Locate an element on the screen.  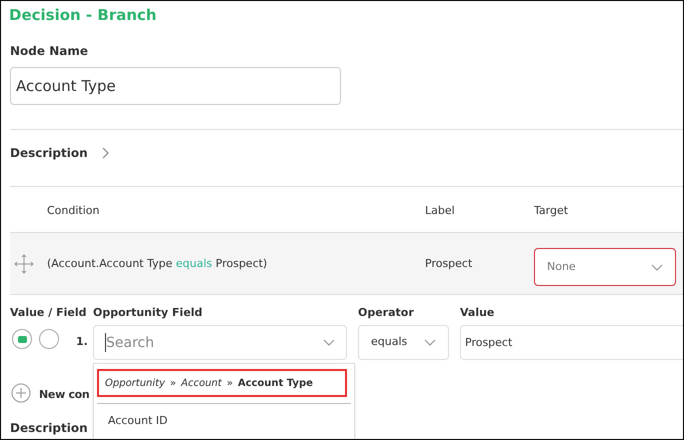
column-header: Operator is located at coordinates (386, 313).